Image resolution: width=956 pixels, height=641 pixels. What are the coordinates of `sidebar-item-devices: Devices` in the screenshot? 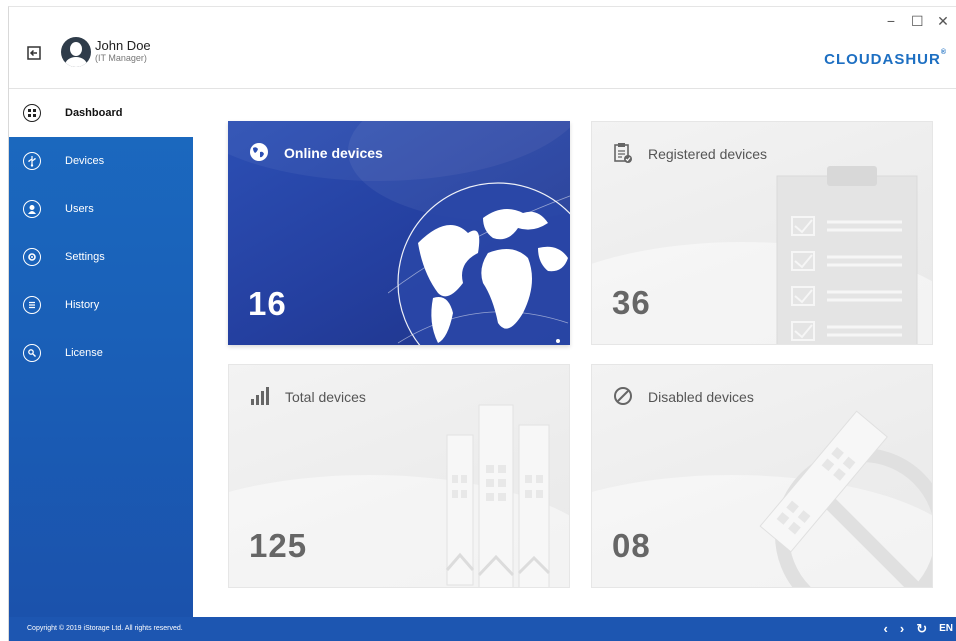 It's located at (101, 161).